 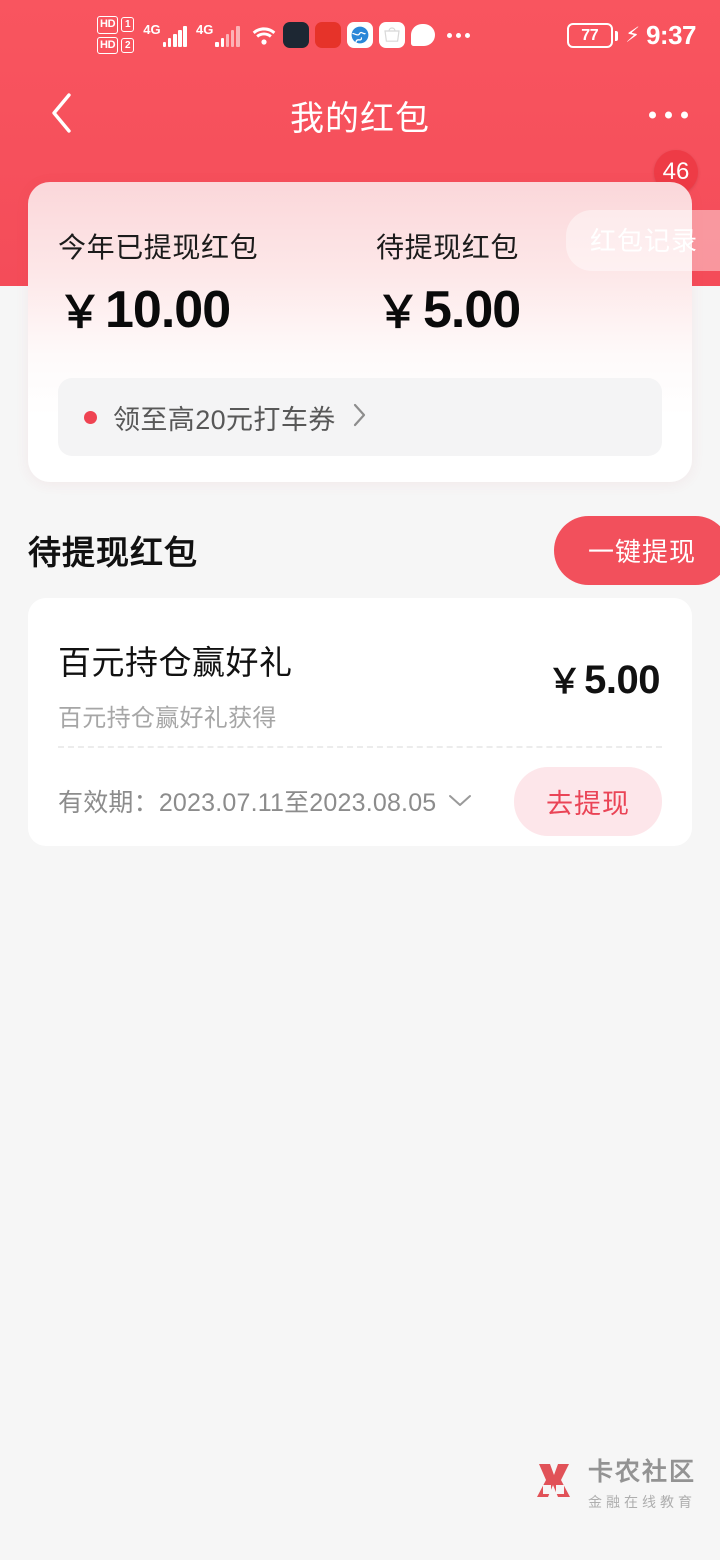 I want to click on status-bar: HD 1 HD 2 4G 4G 77 ⚡ 9:37, so click(x=360, y=35).